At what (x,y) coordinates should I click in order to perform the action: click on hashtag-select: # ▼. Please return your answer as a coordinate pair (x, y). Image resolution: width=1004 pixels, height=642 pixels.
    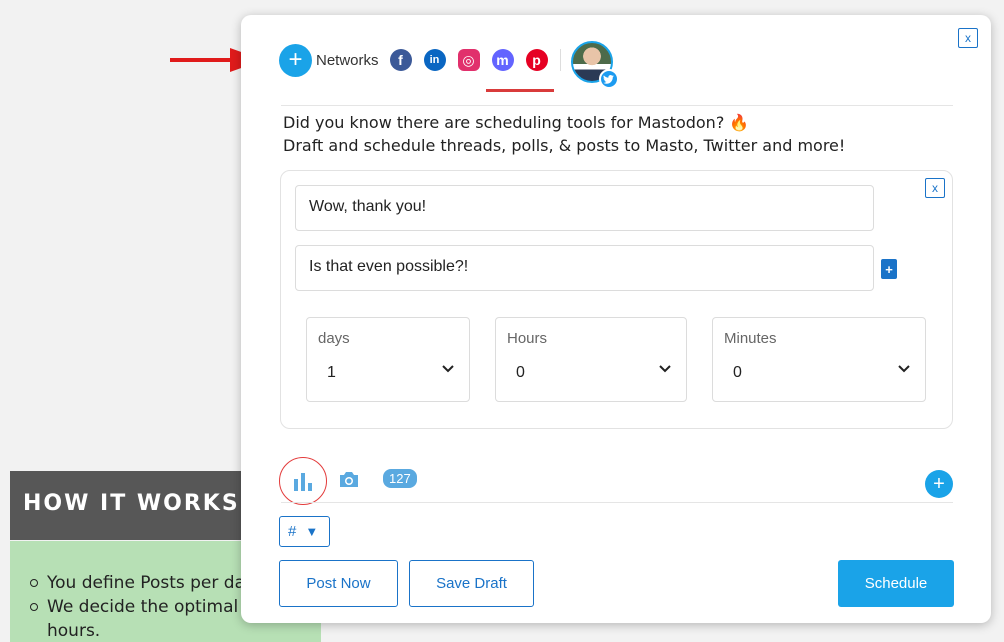
    Looking at the image, I should click on (304, 531).